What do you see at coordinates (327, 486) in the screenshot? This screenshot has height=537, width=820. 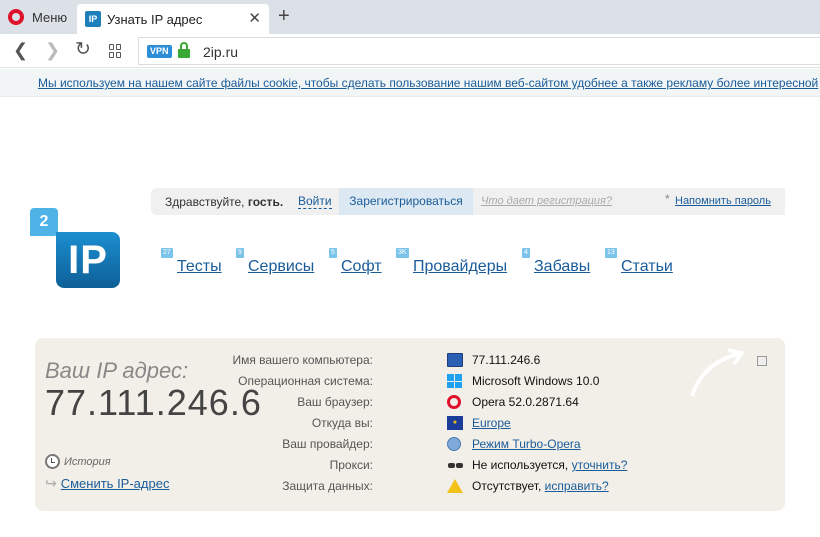 I see `info-label: Защита данных:` at bounding box center [327, 486].